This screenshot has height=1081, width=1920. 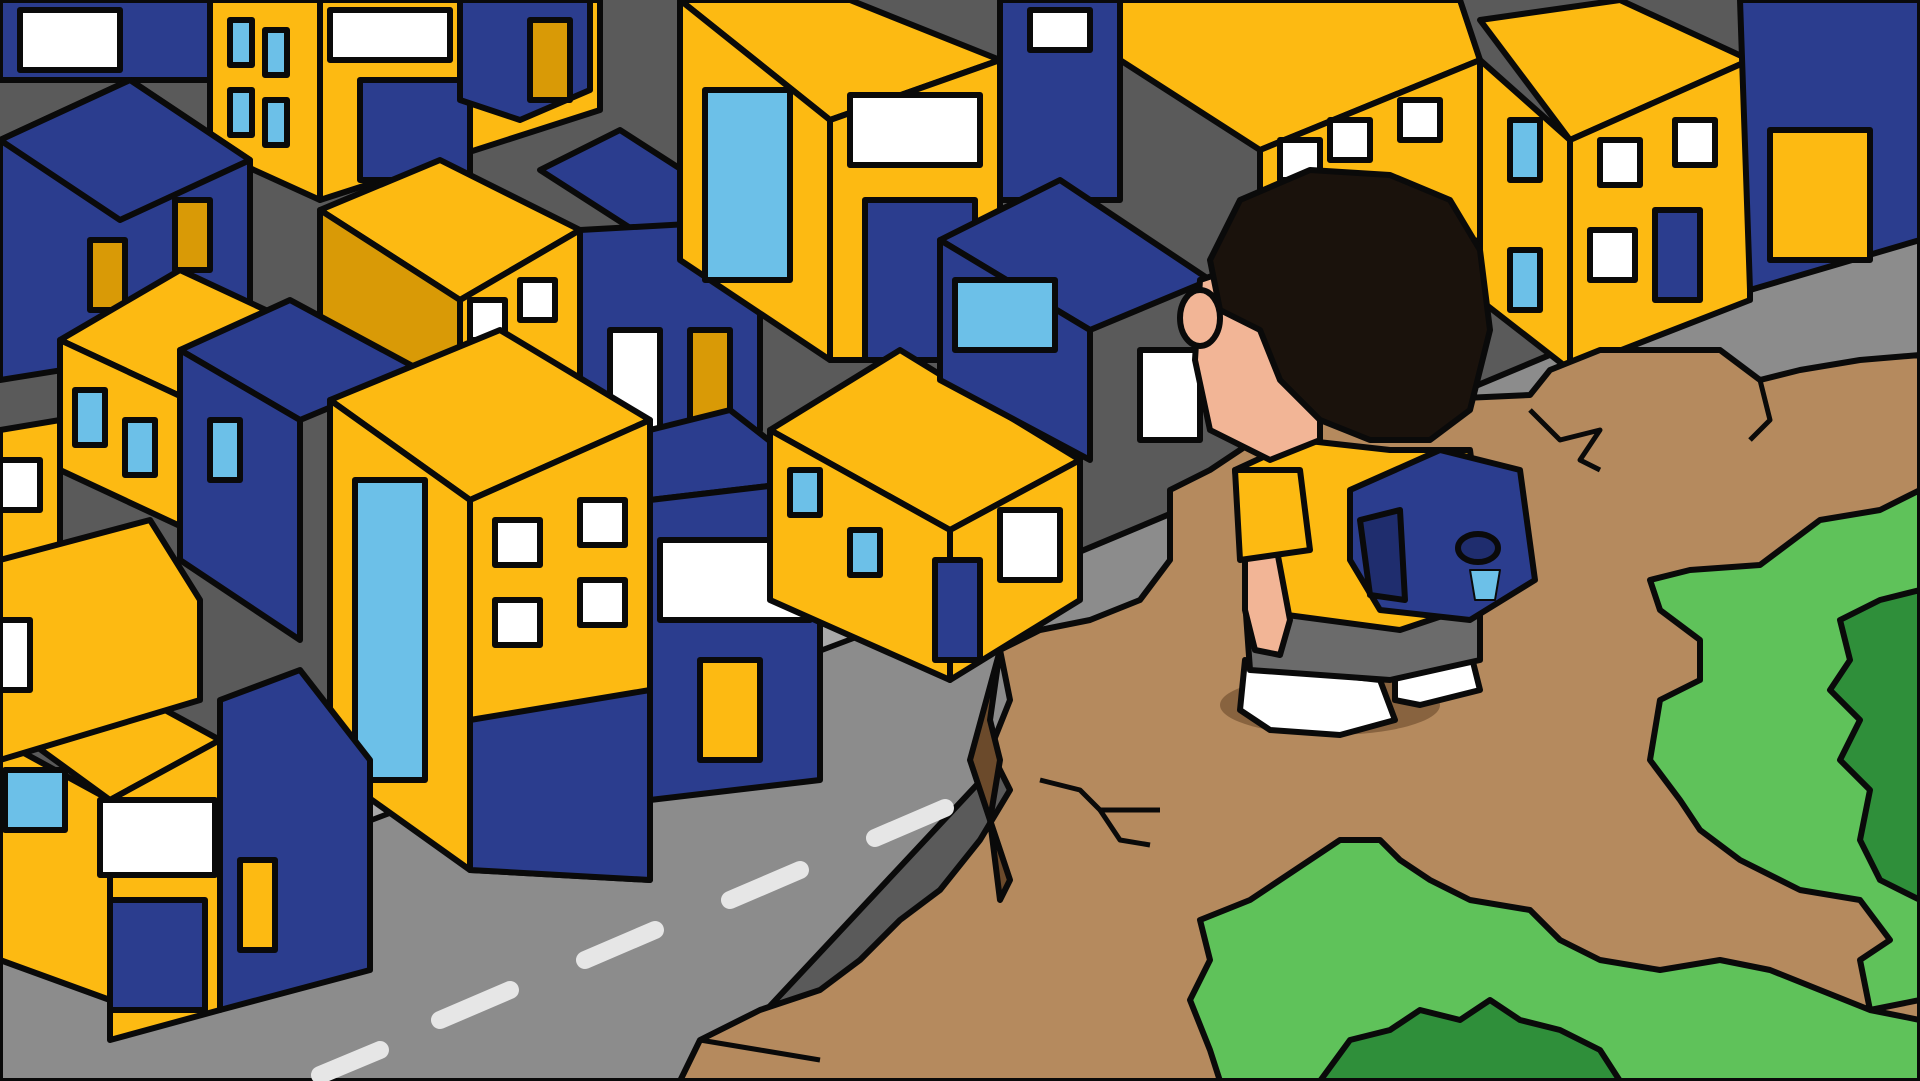 I want to click on backpack-icon, so click(x=1442, y=535).